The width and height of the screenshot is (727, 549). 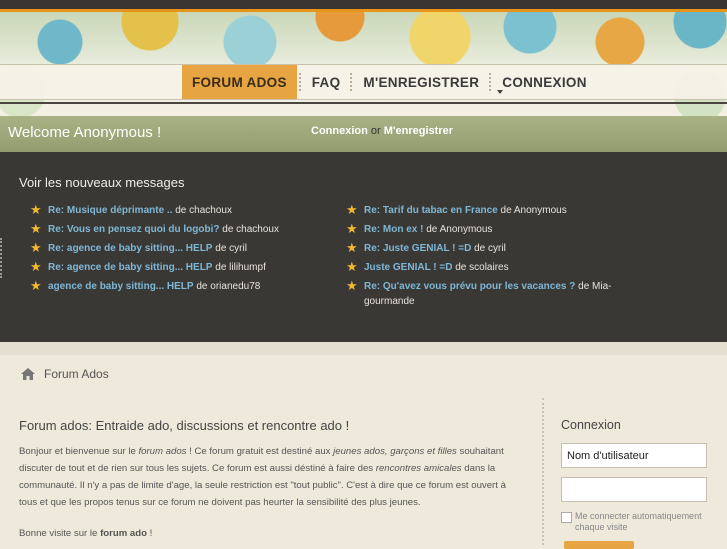 What do you see at coordinates (133, 229) in the screenshot?
I see `topic-link: Re: Vous en pensez quoi du logobi?` at bounding box center [133, 229].